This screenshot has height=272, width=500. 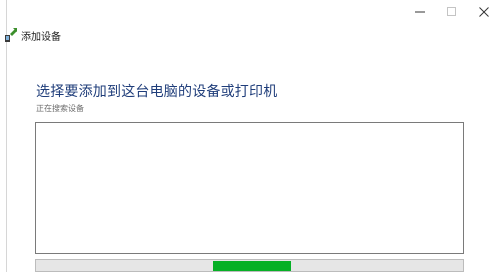 I want to click on close-icon, so click(x=484, y=12).